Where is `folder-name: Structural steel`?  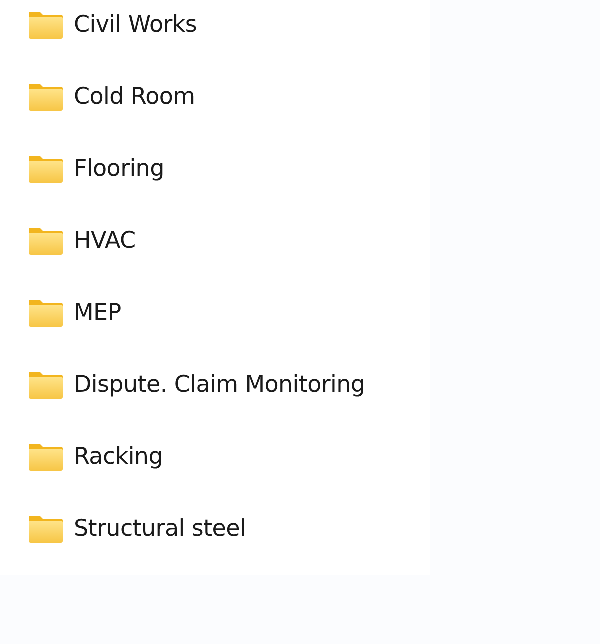
folder-name: Structural steel is located at coordinates (160, 529).